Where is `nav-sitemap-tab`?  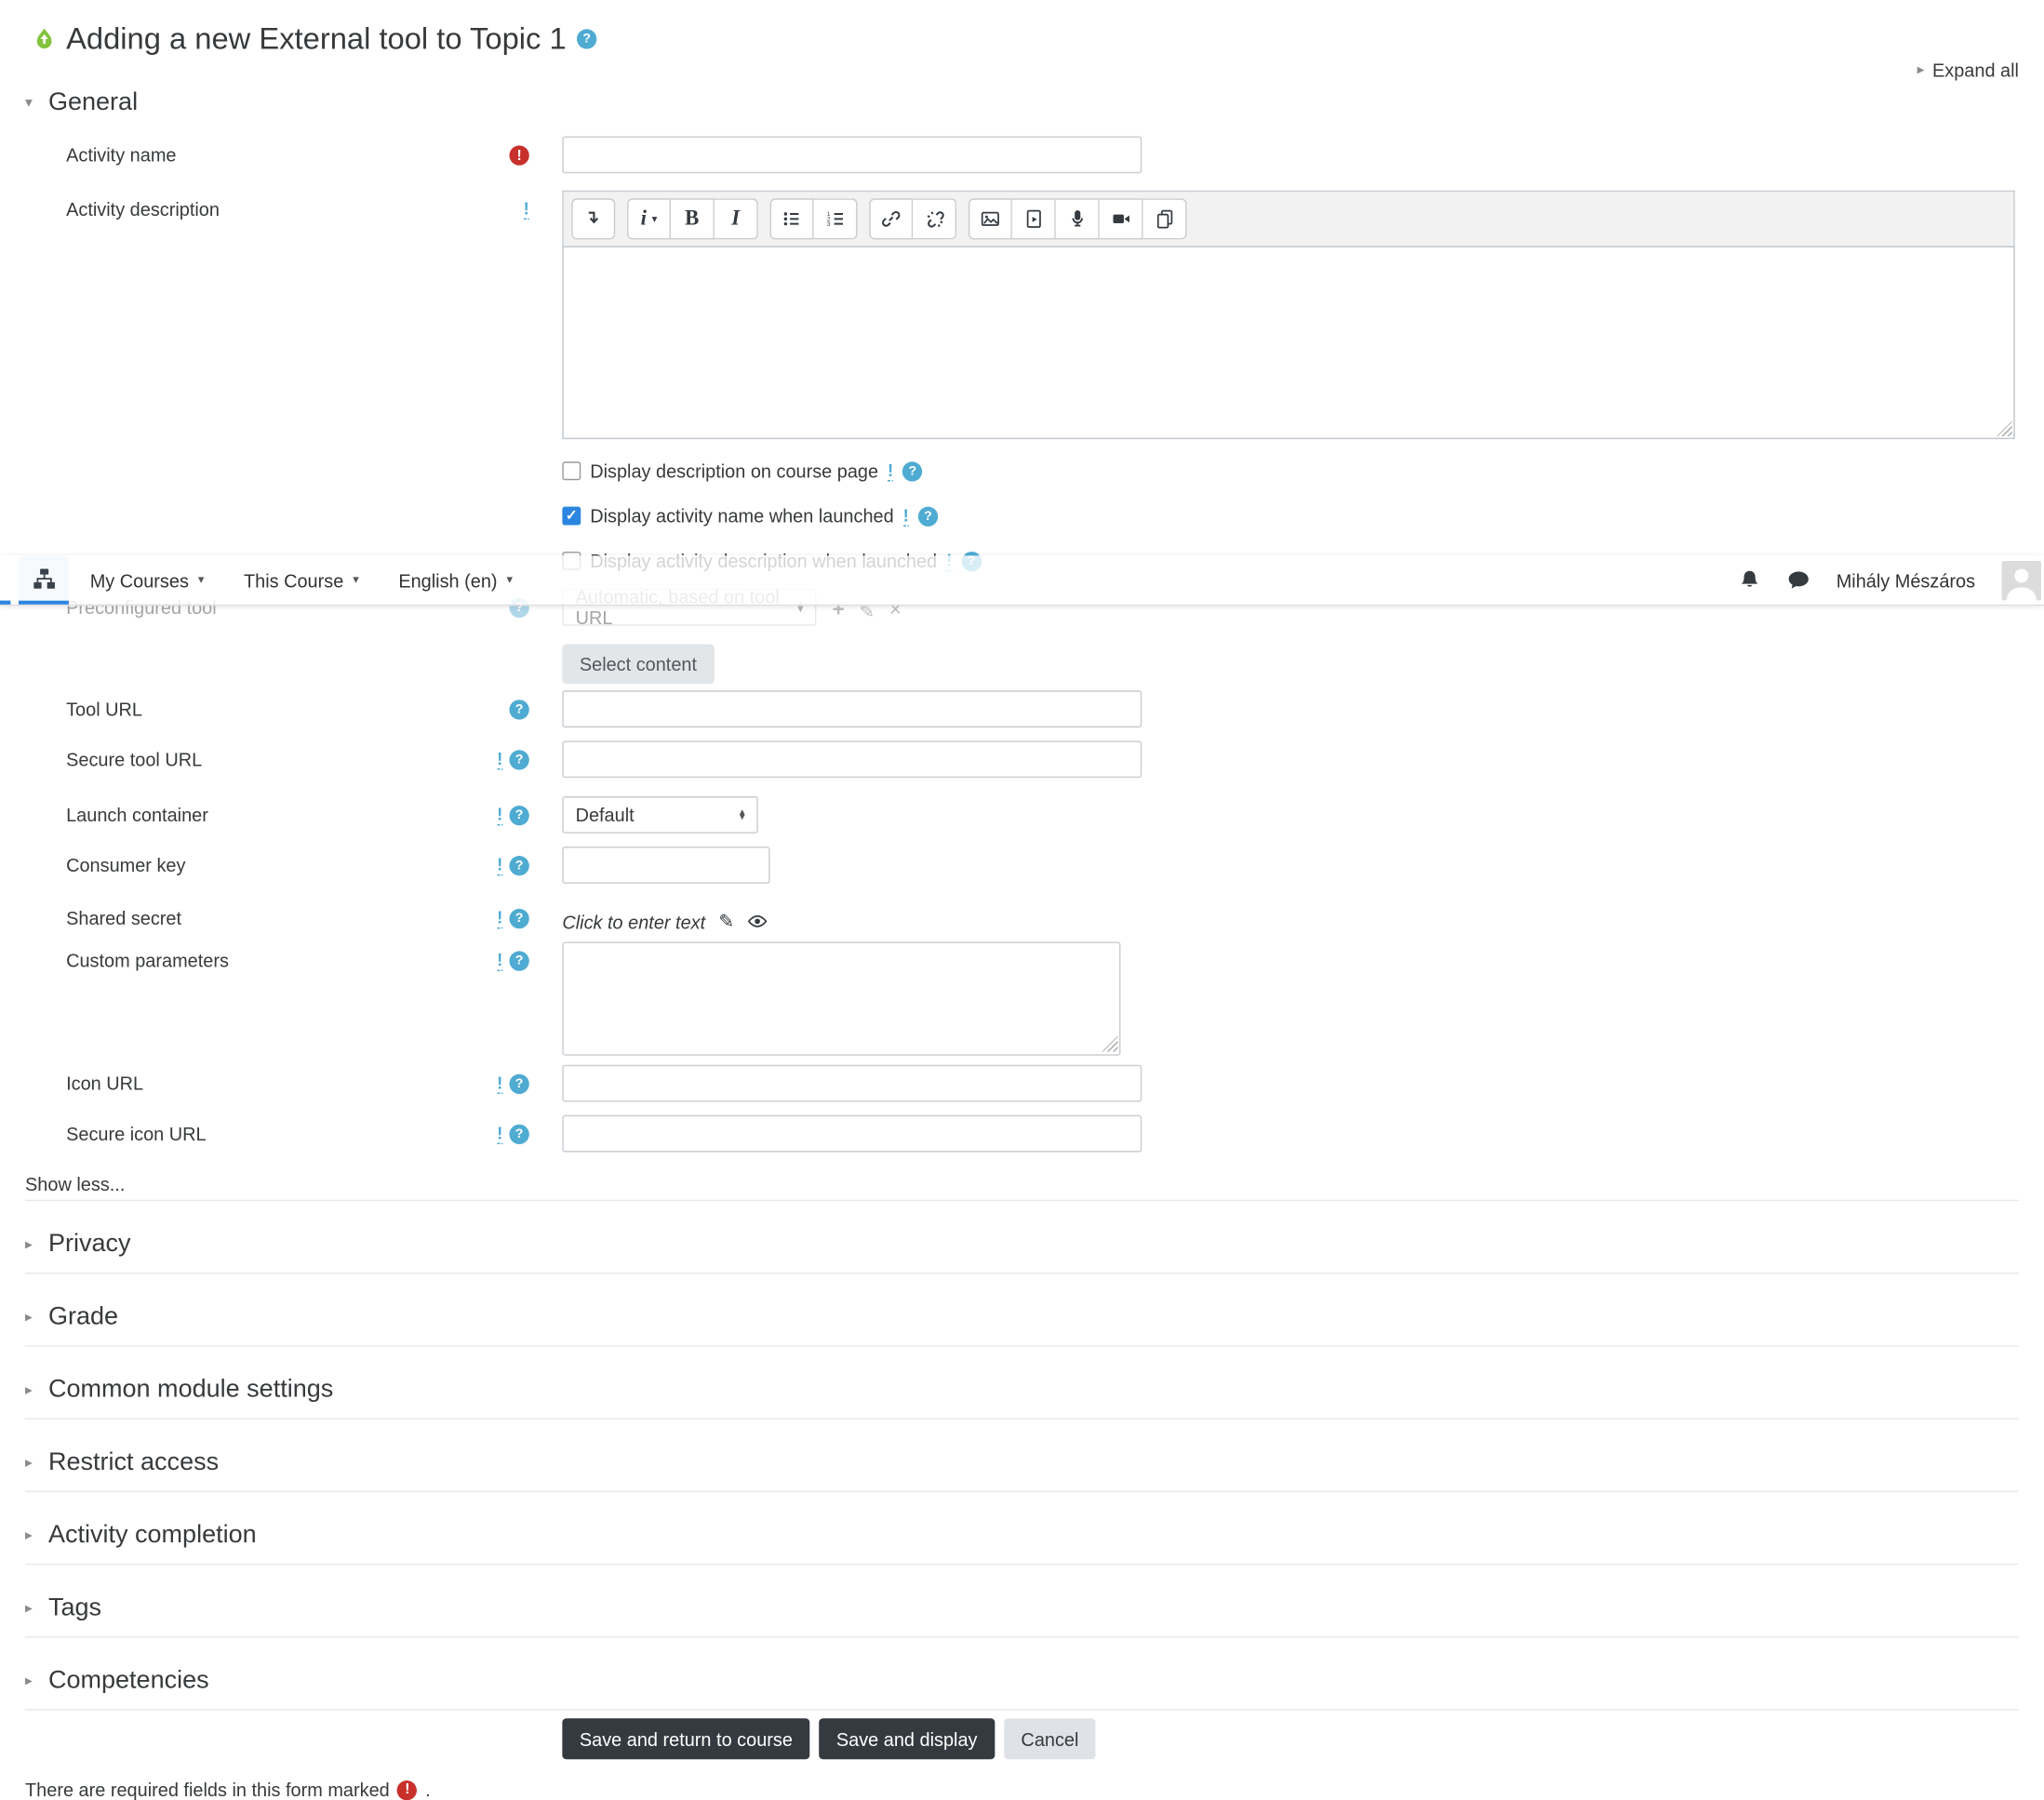 nav-sitemap-tab is located at coordinates (44, 580).